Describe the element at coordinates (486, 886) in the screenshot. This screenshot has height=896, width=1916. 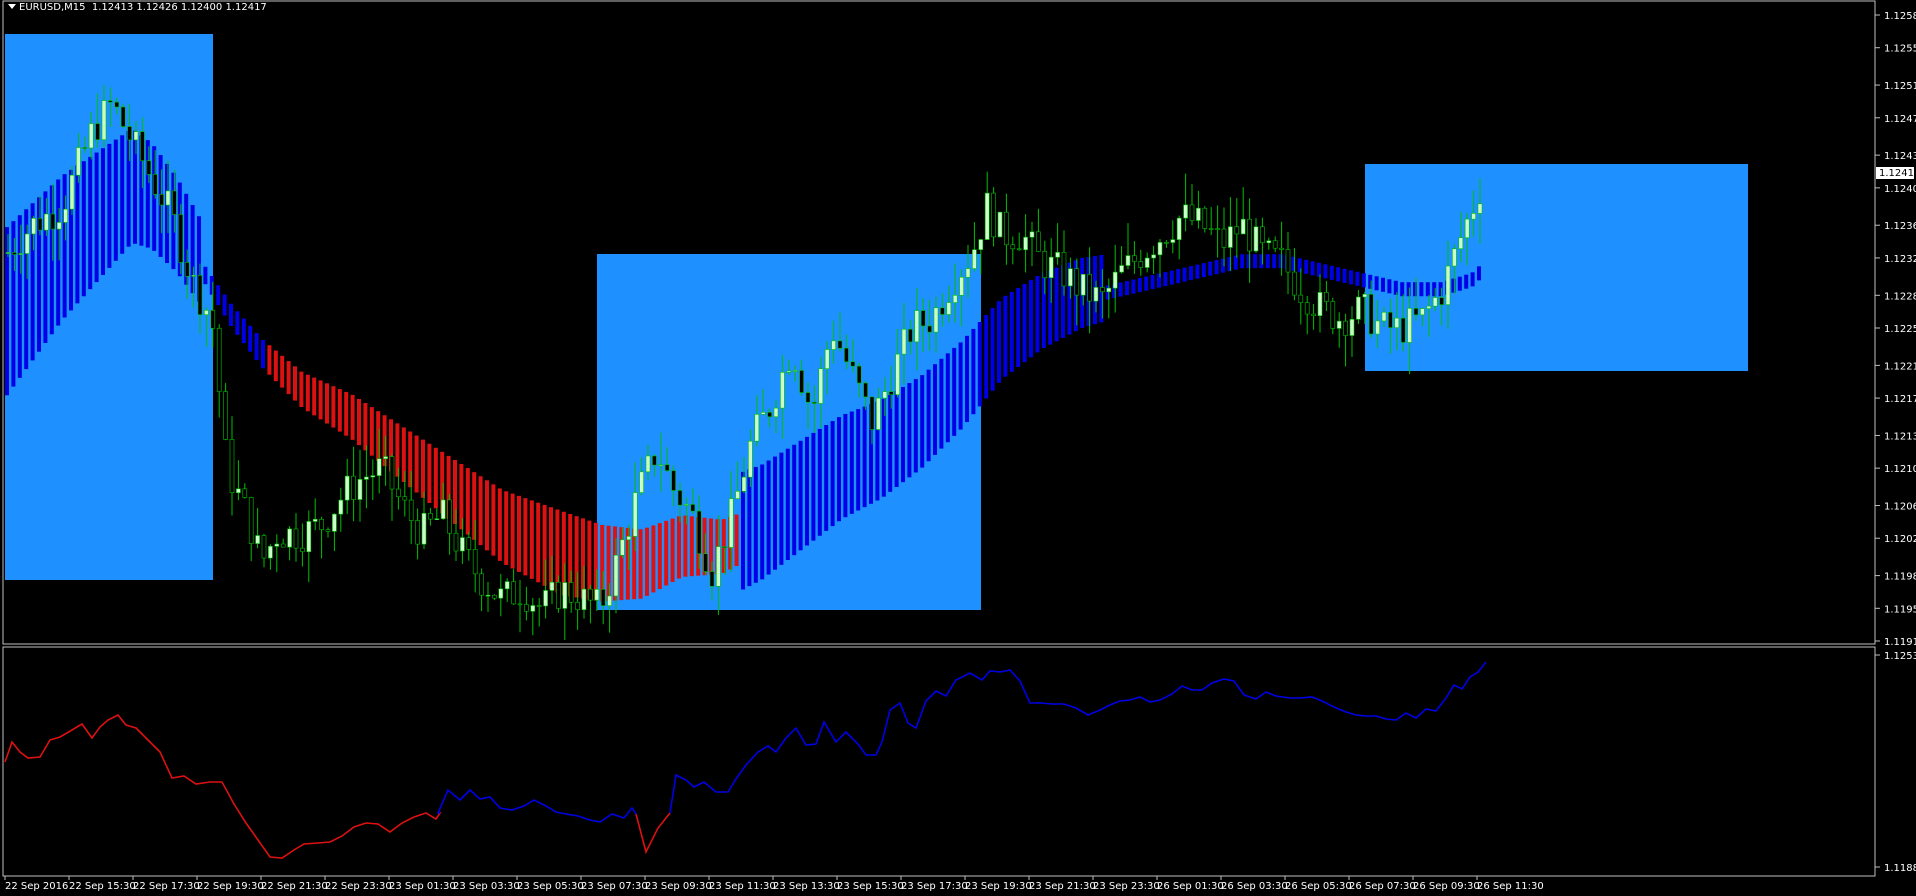
I see `time-axis-label: 23 Sep 03:30` at that location.